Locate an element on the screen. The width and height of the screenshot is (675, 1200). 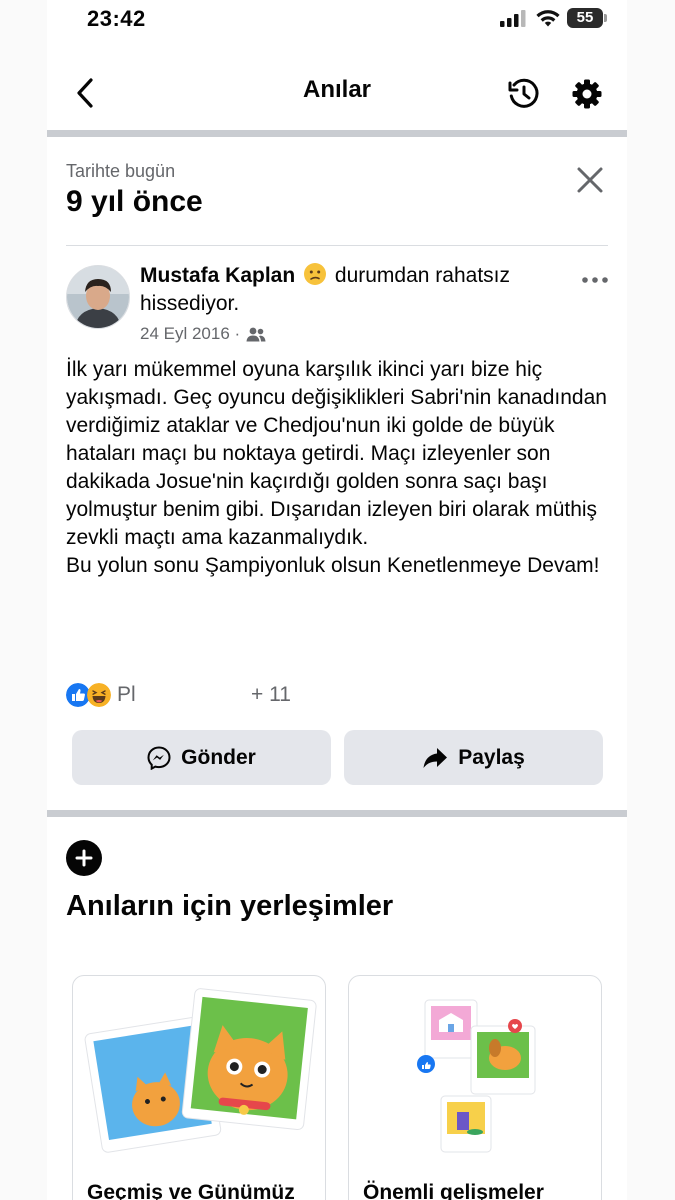
nav-header: Anılar is located at coordinates (337, 92).